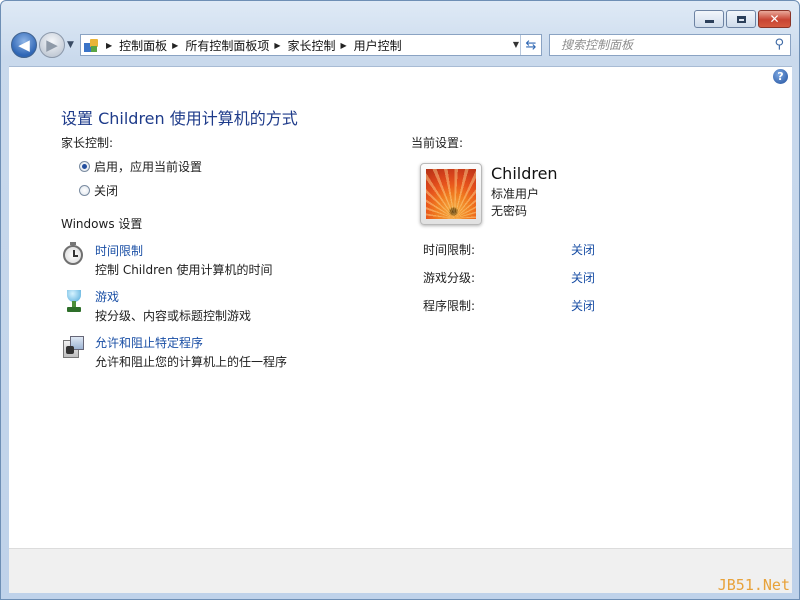  I want to click on refresh-icon: ⇆, so click(531, 45).